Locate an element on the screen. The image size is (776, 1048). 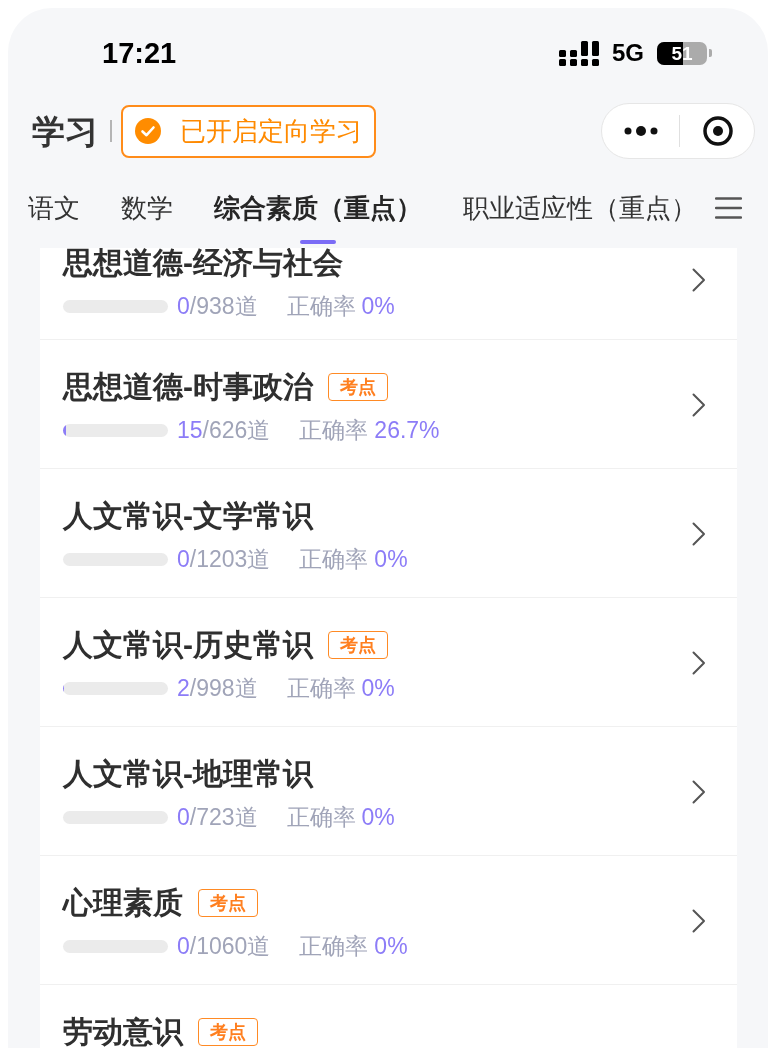
signal-icon is located at coordinates (579, 53).